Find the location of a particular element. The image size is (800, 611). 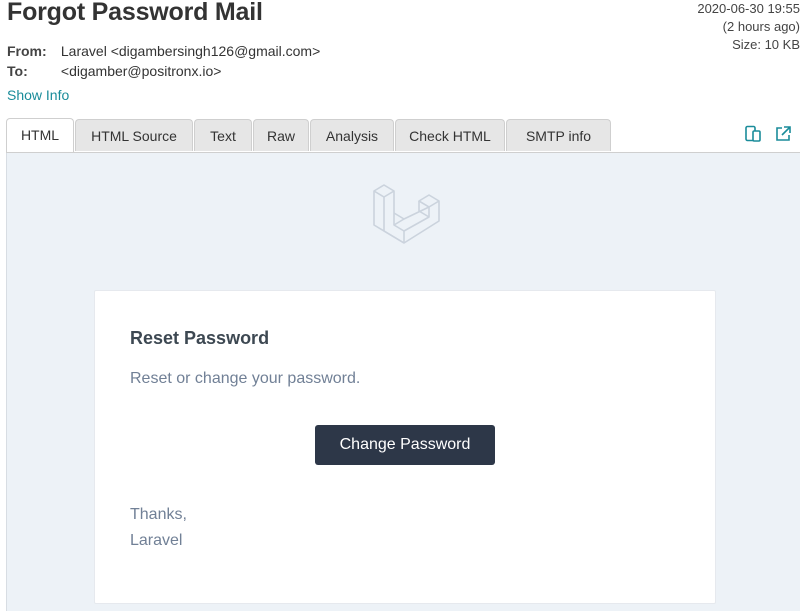

signoff-thanks: Thanks, is located at coordinates (158, 514).